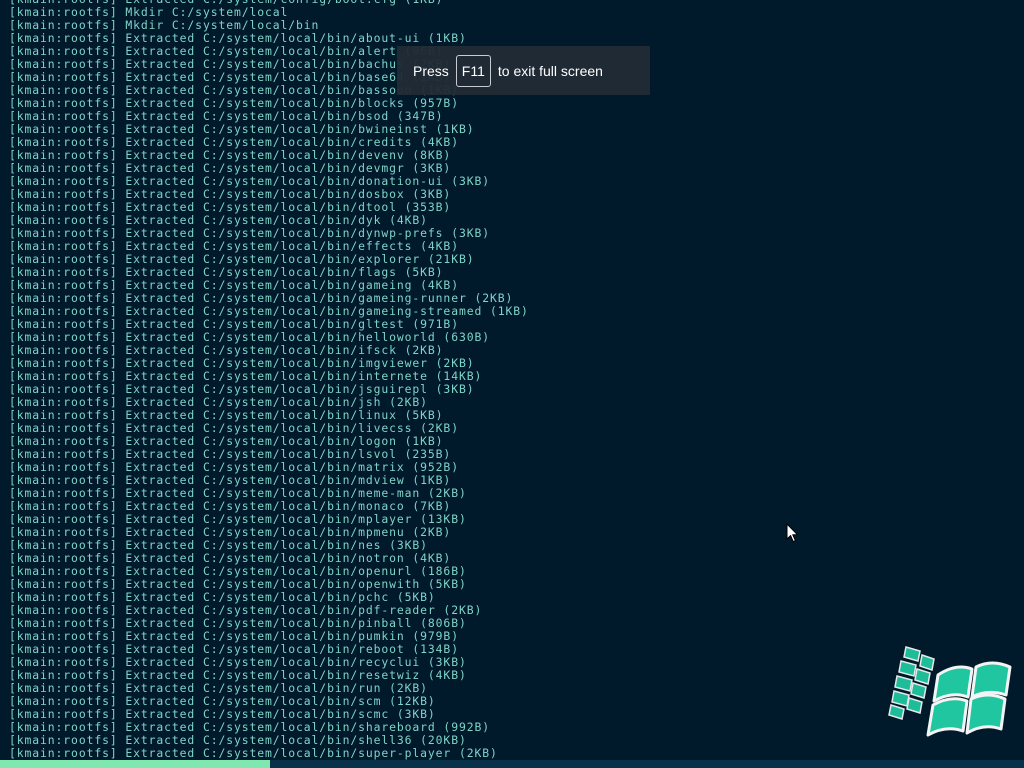 Image resolution: width=1024 pixels, height=768 pixels. What do you see at coordinates (135, 764) in the screenshot?
I see `boot-progress-fill` at bounding box center [135, 764].